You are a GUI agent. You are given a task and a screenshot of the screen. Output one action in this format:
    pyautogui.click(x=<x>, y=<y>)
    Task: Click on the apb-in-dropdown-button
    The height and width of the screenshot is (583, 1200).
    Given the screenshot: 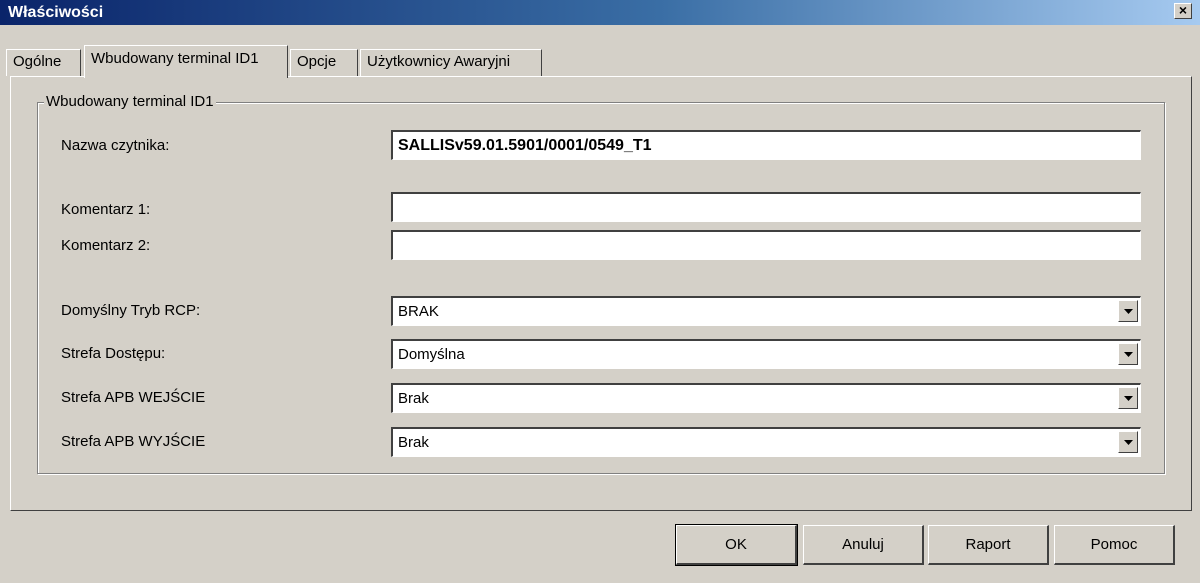 What is the action you would take?
    pyautogui.click(x=1128, y=398)
    